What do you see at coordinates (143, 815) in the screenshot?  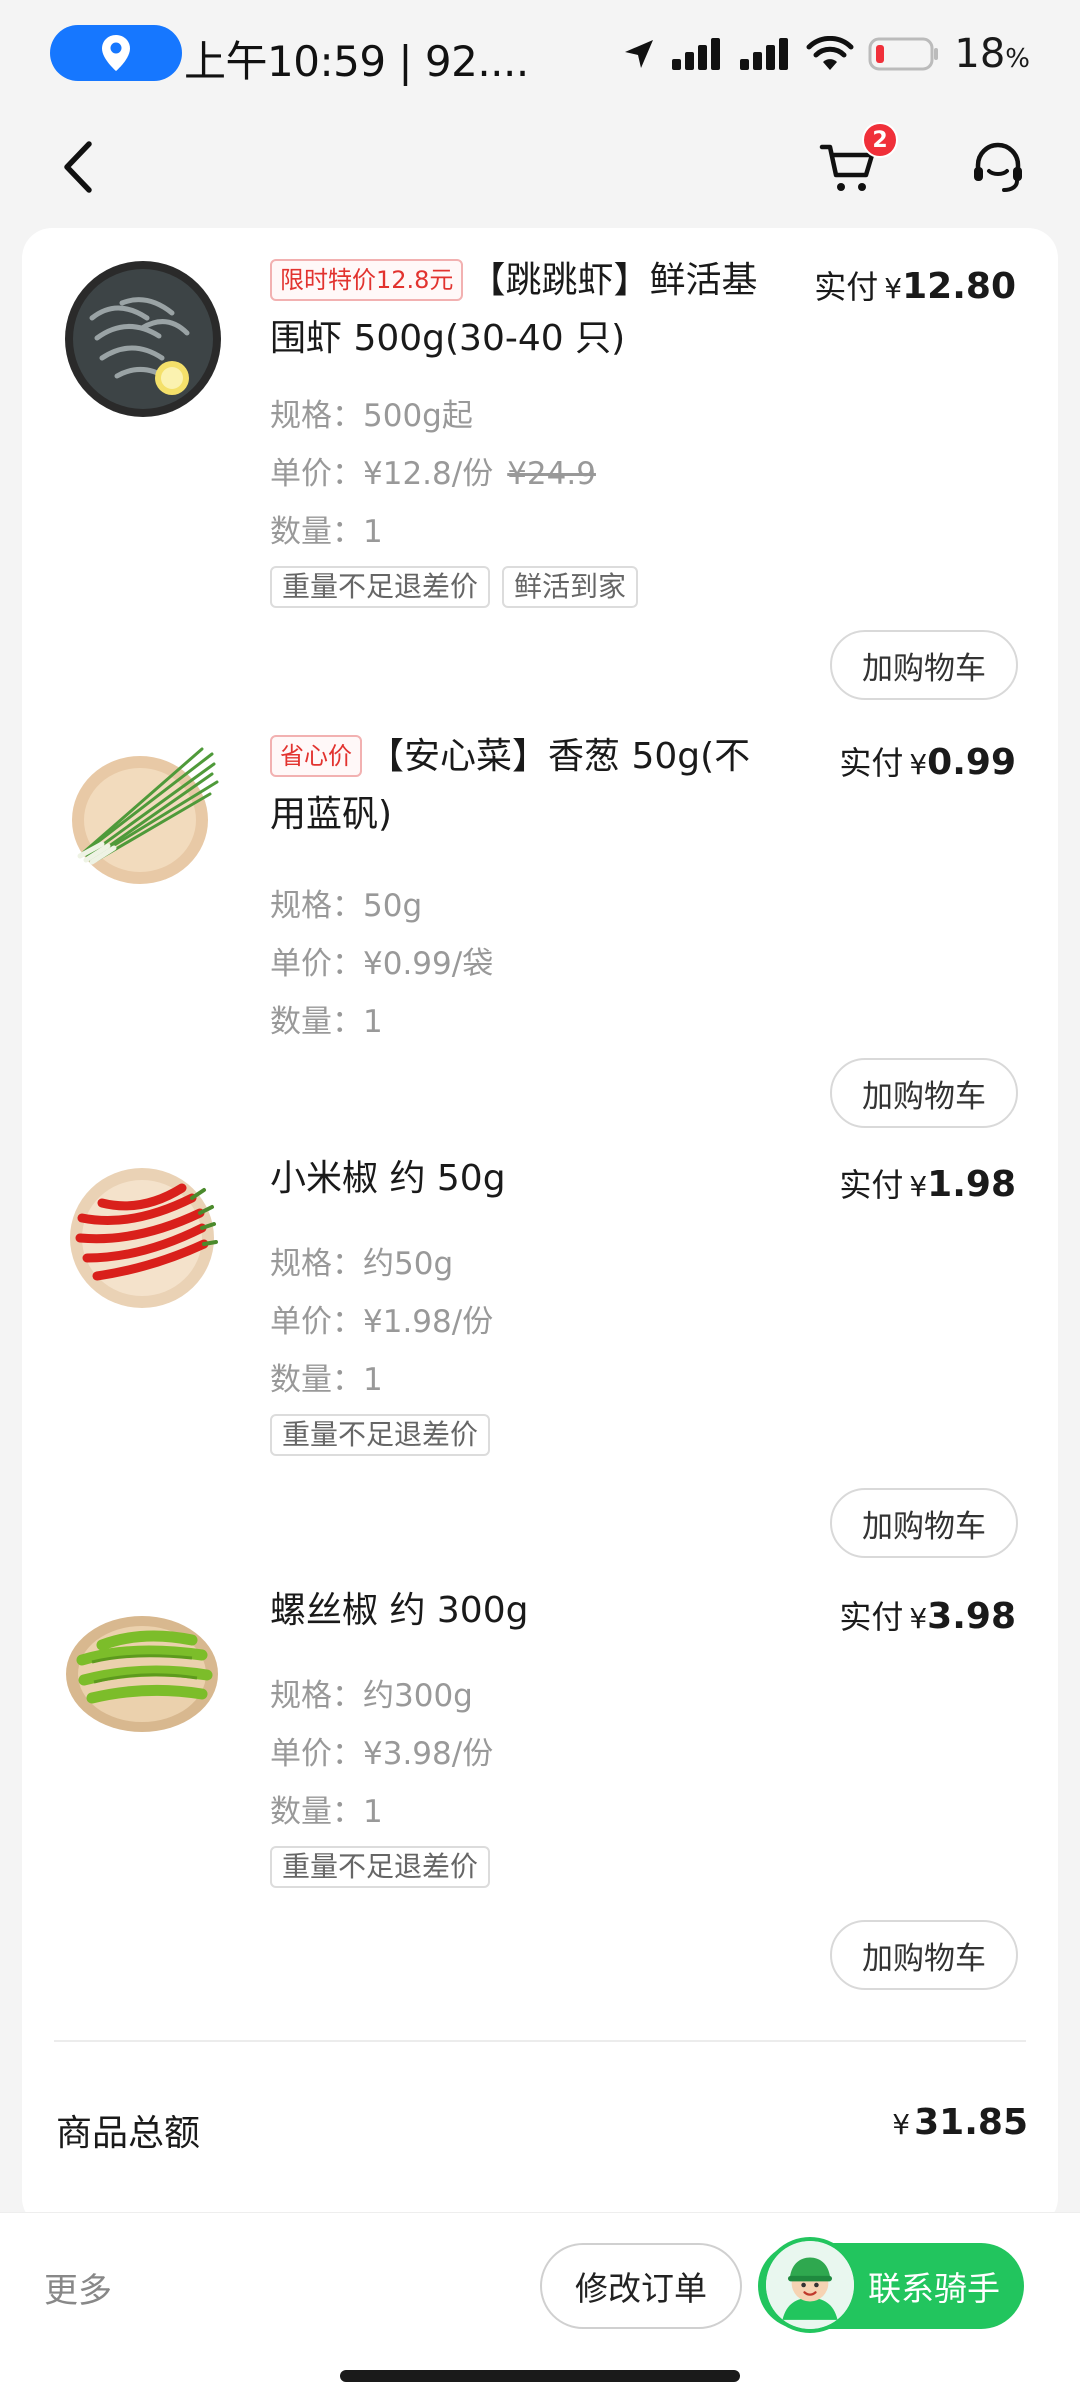 I see `product-image-scallion` at bounding box center [143, 815].